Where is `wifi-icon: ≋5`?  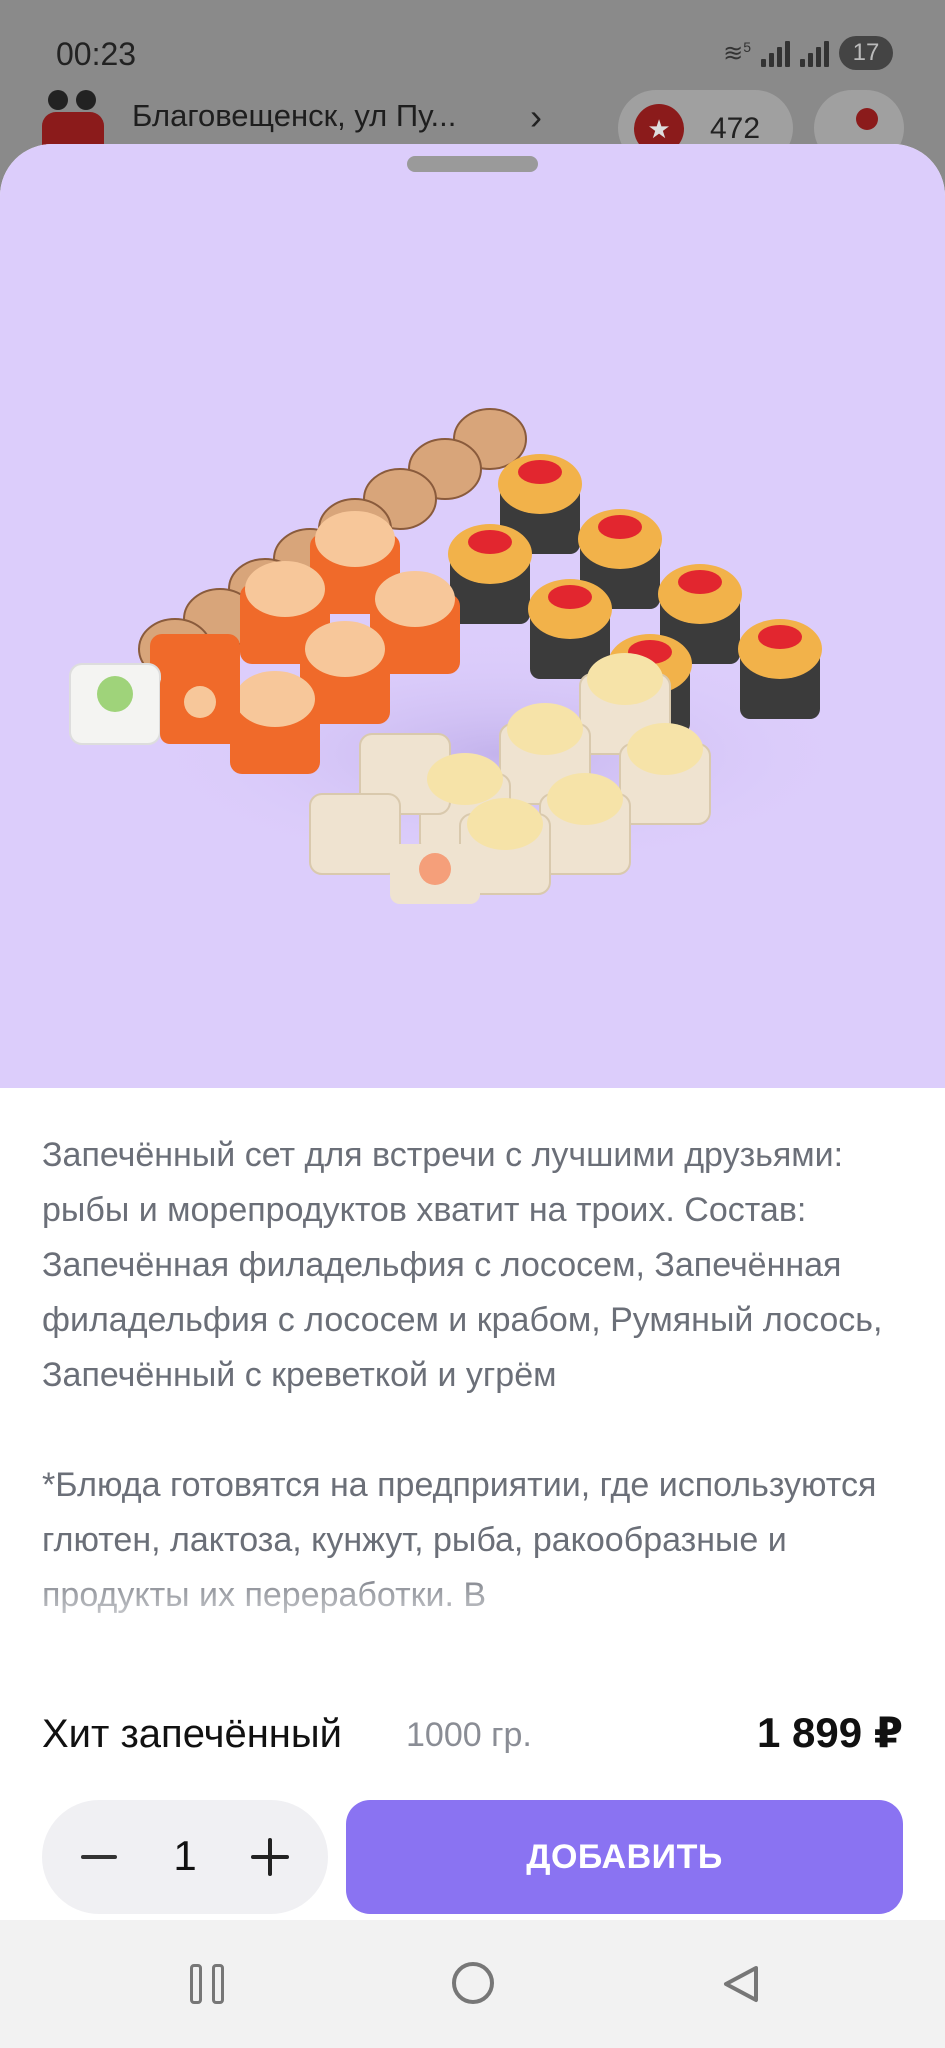 wifi-icon: ≋5 is located at coordinates (737, 52).